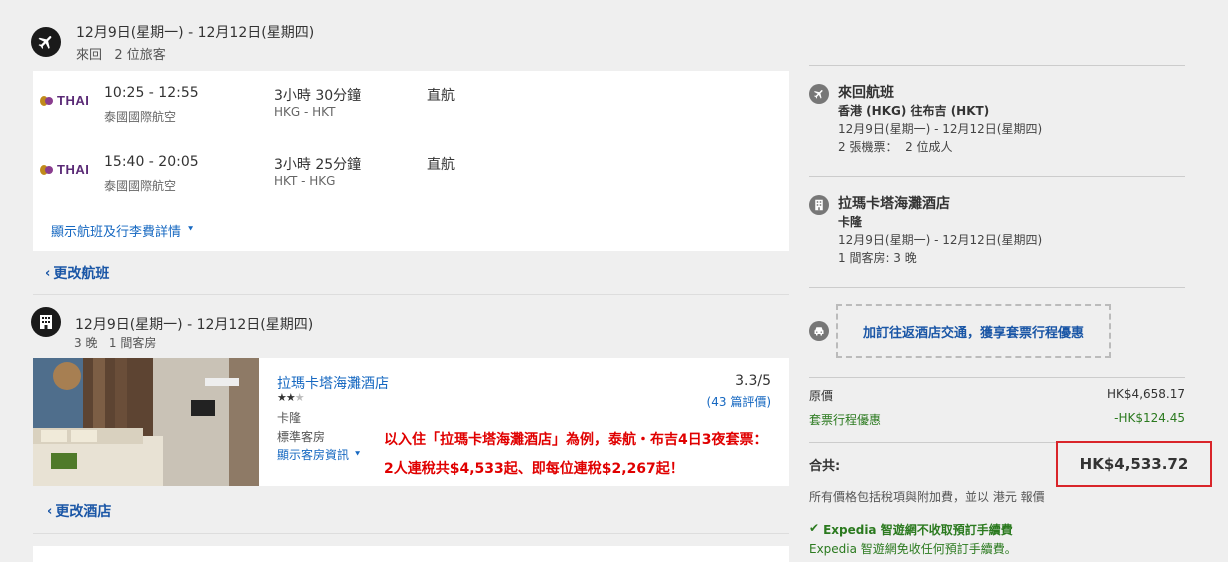 The image size is (1228, 562). Describe the element at coordinates (927, 497) in the screenshot. I see `price-note: 所有價格包括稅項與附加費，並以 港元 報價` at that location.